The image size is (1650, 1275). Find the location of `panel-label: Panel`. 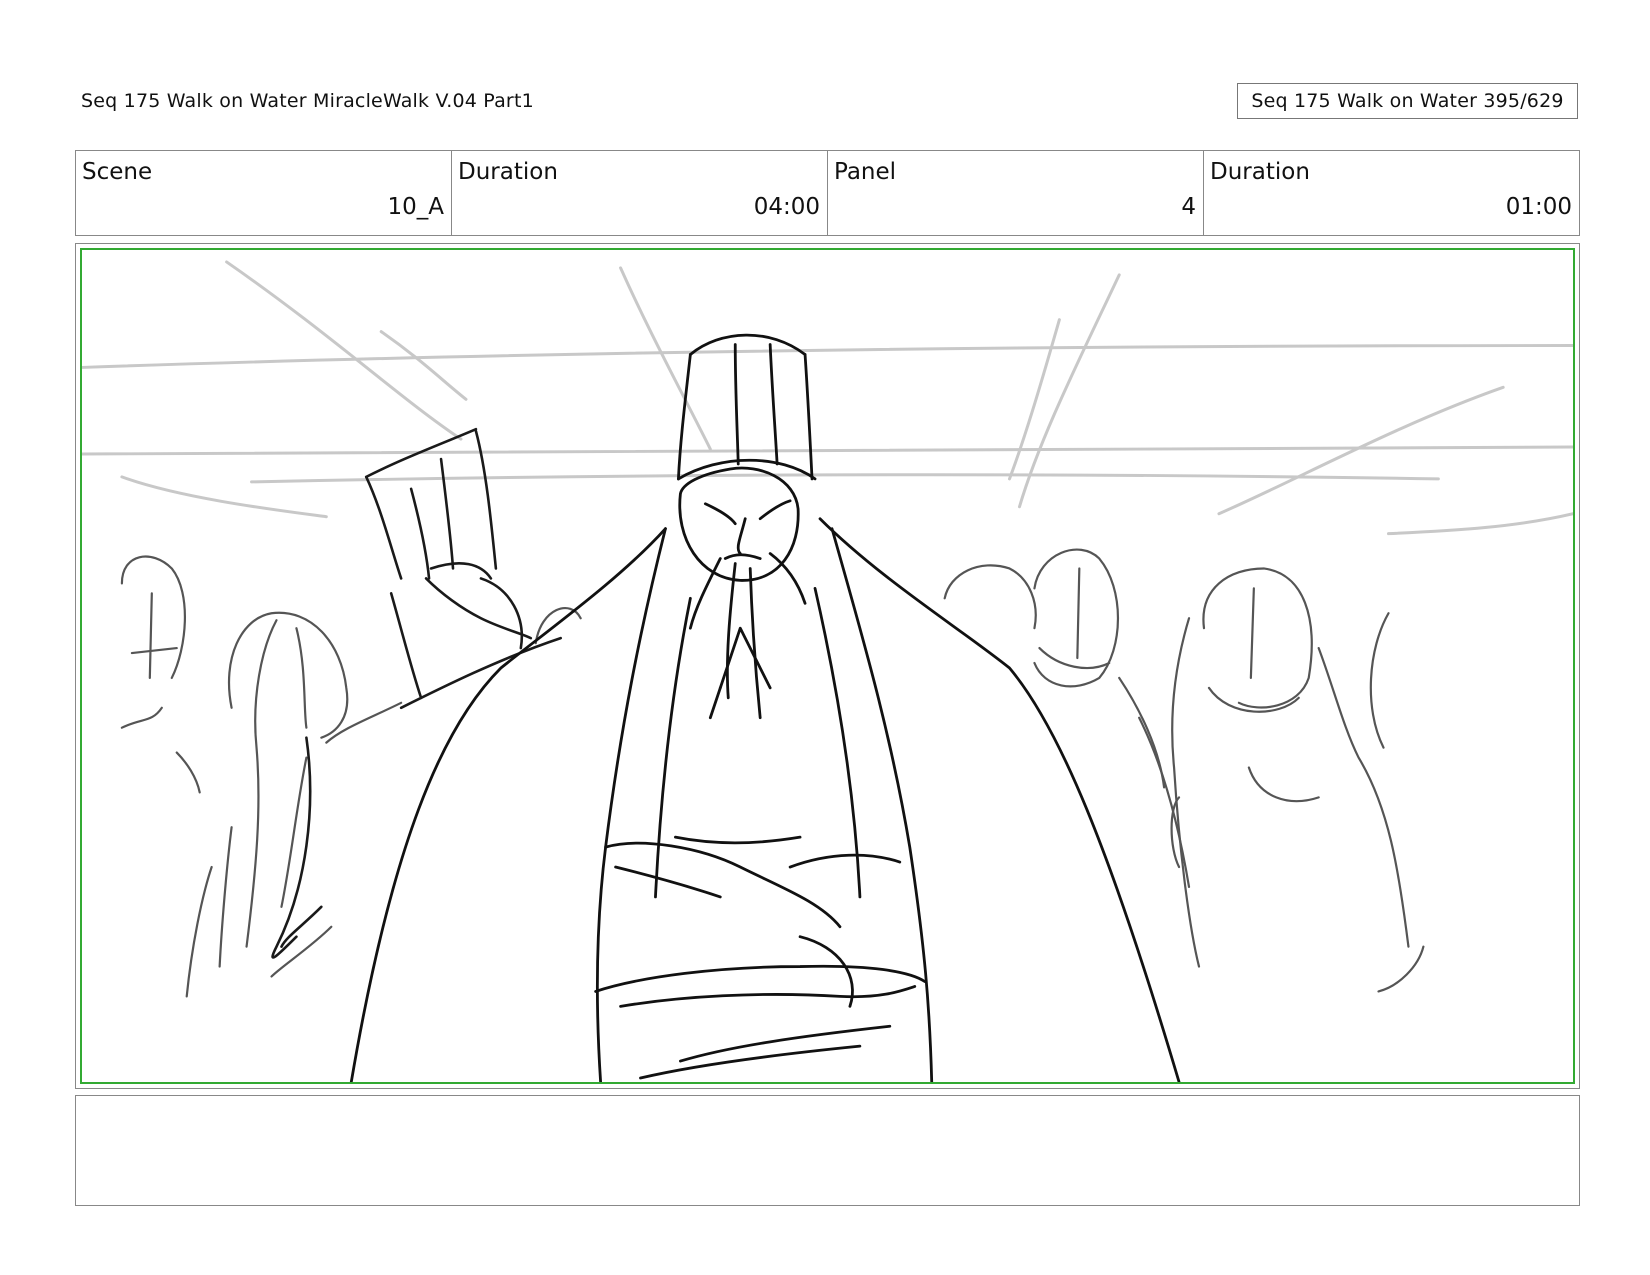

panel-label: Panel is located at coordinates (865, 172).